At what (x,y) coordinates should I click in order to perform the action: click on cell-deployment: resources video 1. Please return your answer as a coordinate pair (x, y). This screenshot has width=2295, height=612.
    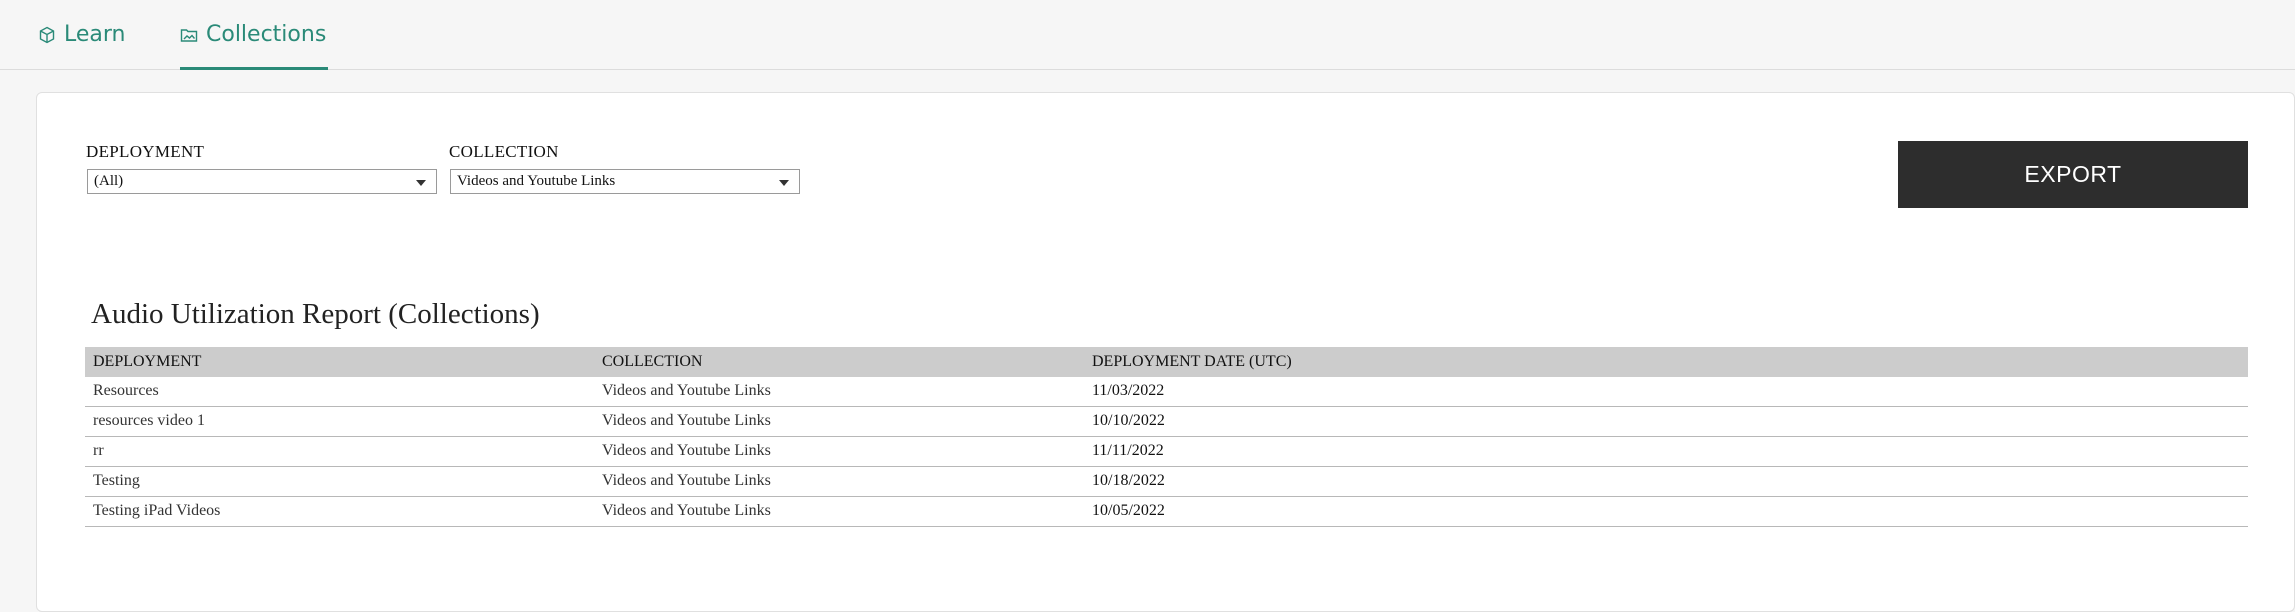
    Looking at the image, I should click on (149, 420).